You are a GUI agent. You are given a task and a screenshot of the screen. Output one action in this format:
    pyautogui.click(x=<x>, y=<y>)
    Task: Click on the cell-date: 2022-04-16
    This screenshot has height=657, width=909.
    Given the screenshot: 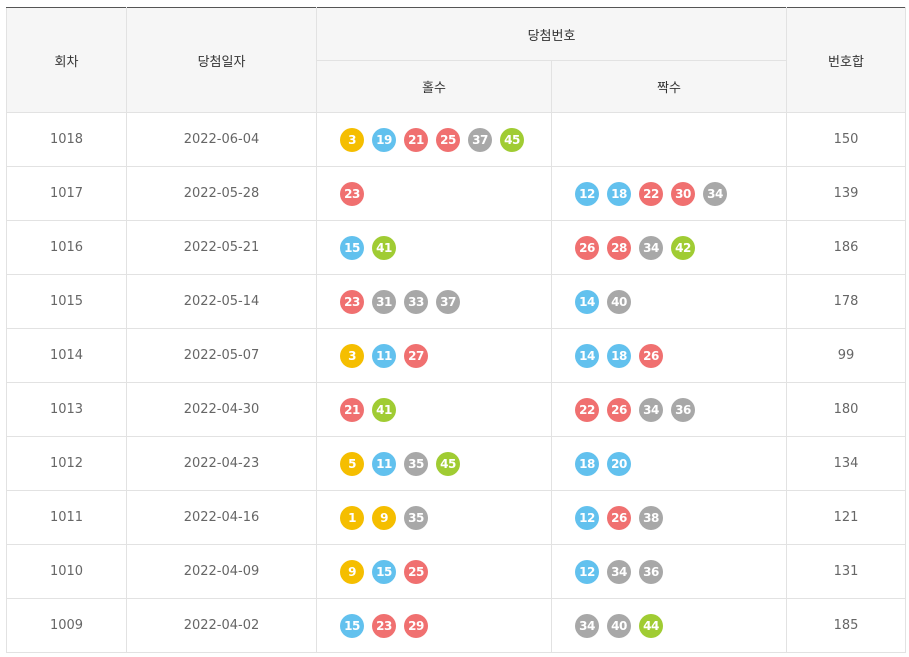 What is the action you would take?
    pyautogui.click(x=221, y=517)
    